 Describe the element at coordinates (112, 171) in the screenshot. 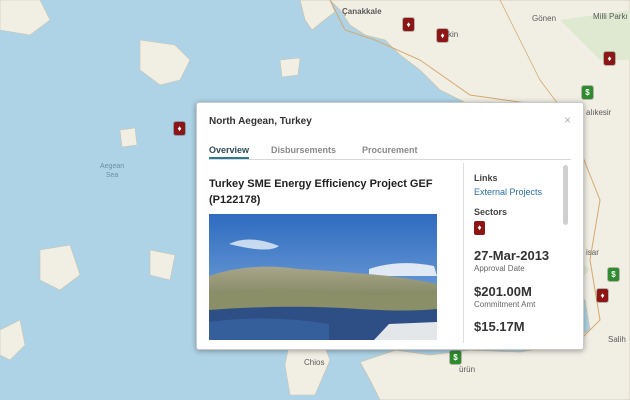

I see `sea-label: Aegean Sea` at that location.